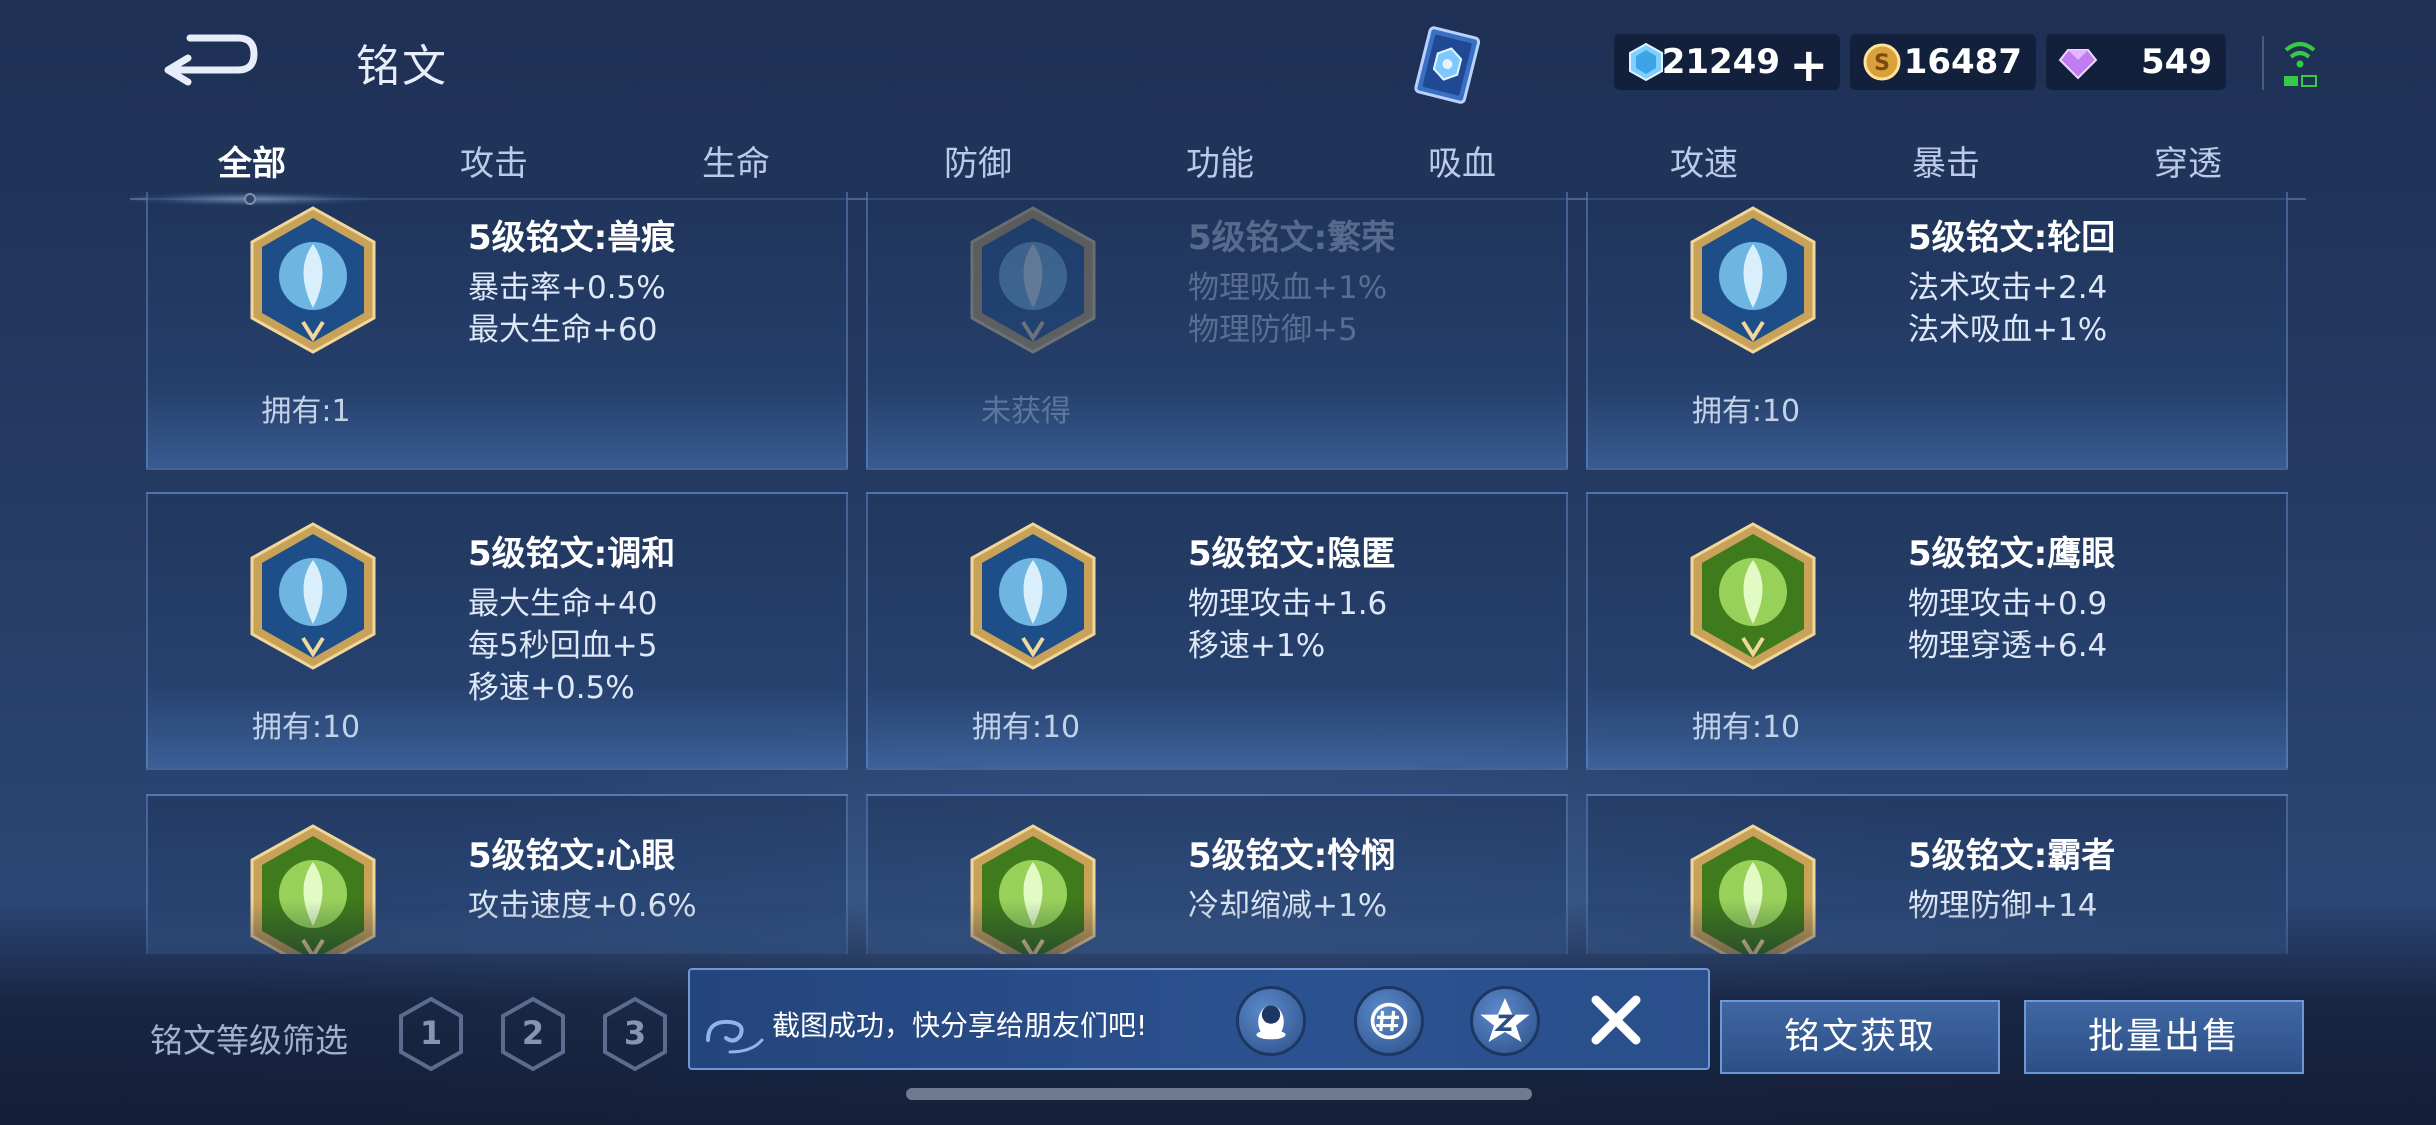 The image size is (2436, 1125). I want to click on wechat-moments-icon, so click(1389, 1021).